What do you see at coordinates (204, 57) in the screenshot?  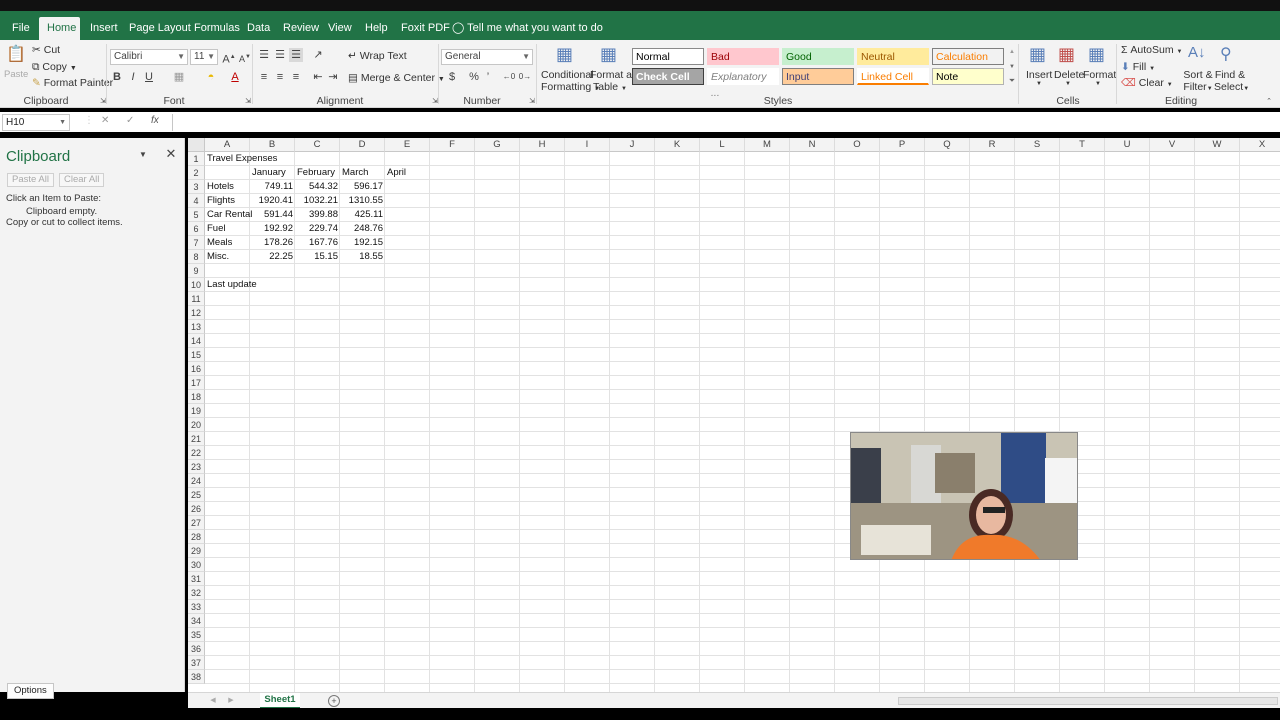 I see `font-size-dropdown: 11 ▼` at bounding box center [204, 57].